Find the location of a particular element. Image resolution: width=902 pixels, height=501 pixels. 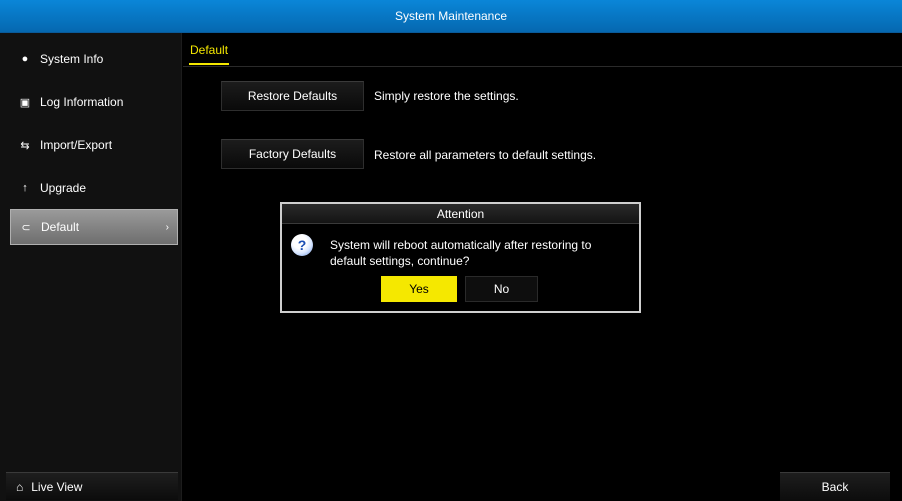

sidebar-item-system-info: ● System Info is located at coordinates (94, 59).